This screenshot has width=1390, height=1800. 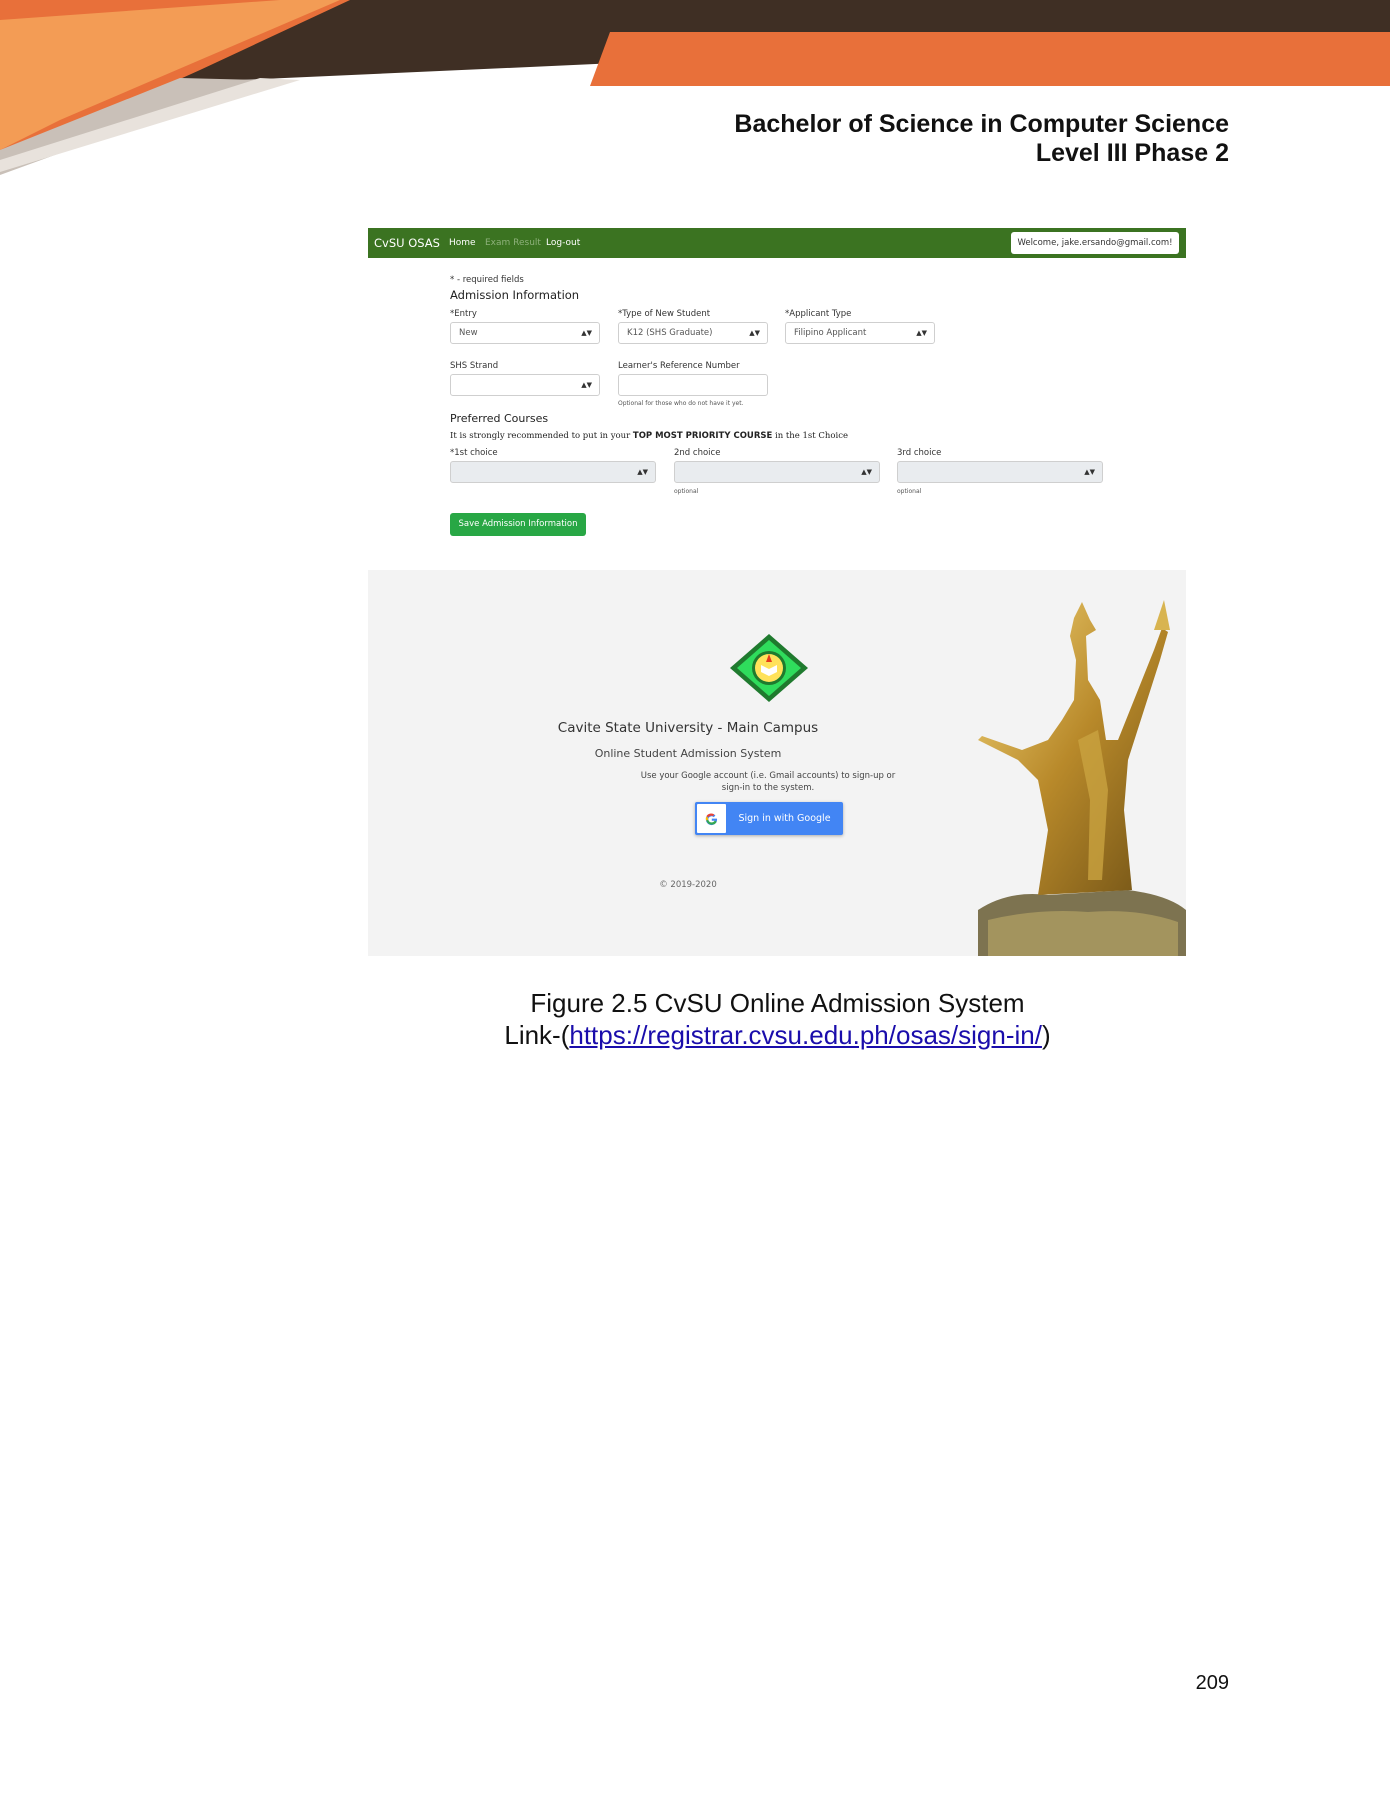 What do you see at coordinates (686, 491) in the screenshot?
I see `choice2-optional: optional` at bounding box center [686, 491].